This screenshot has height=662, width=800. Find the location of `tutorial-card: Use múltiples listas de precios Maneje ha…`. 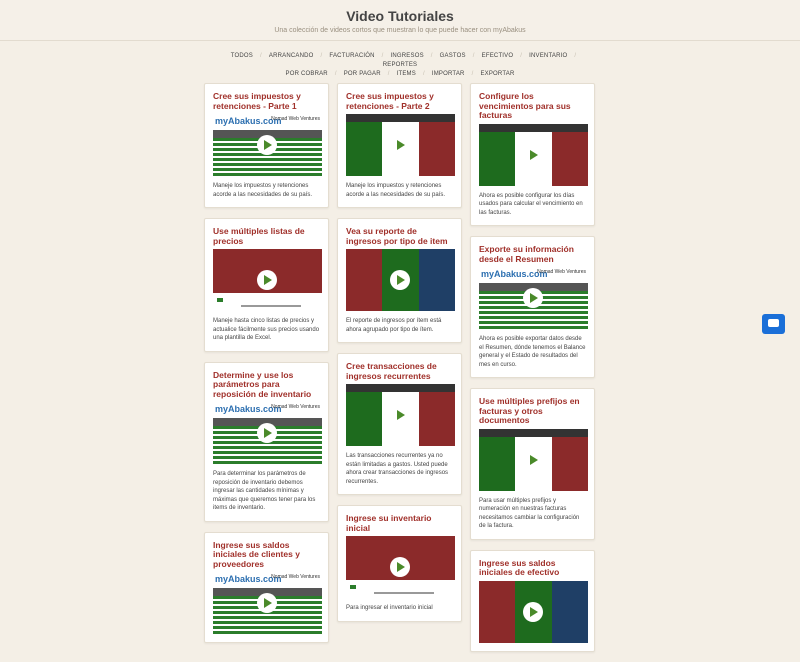

tutorial-card: Use múltiples listas de precios Maneje ha… is located at coordinates (266, 285).